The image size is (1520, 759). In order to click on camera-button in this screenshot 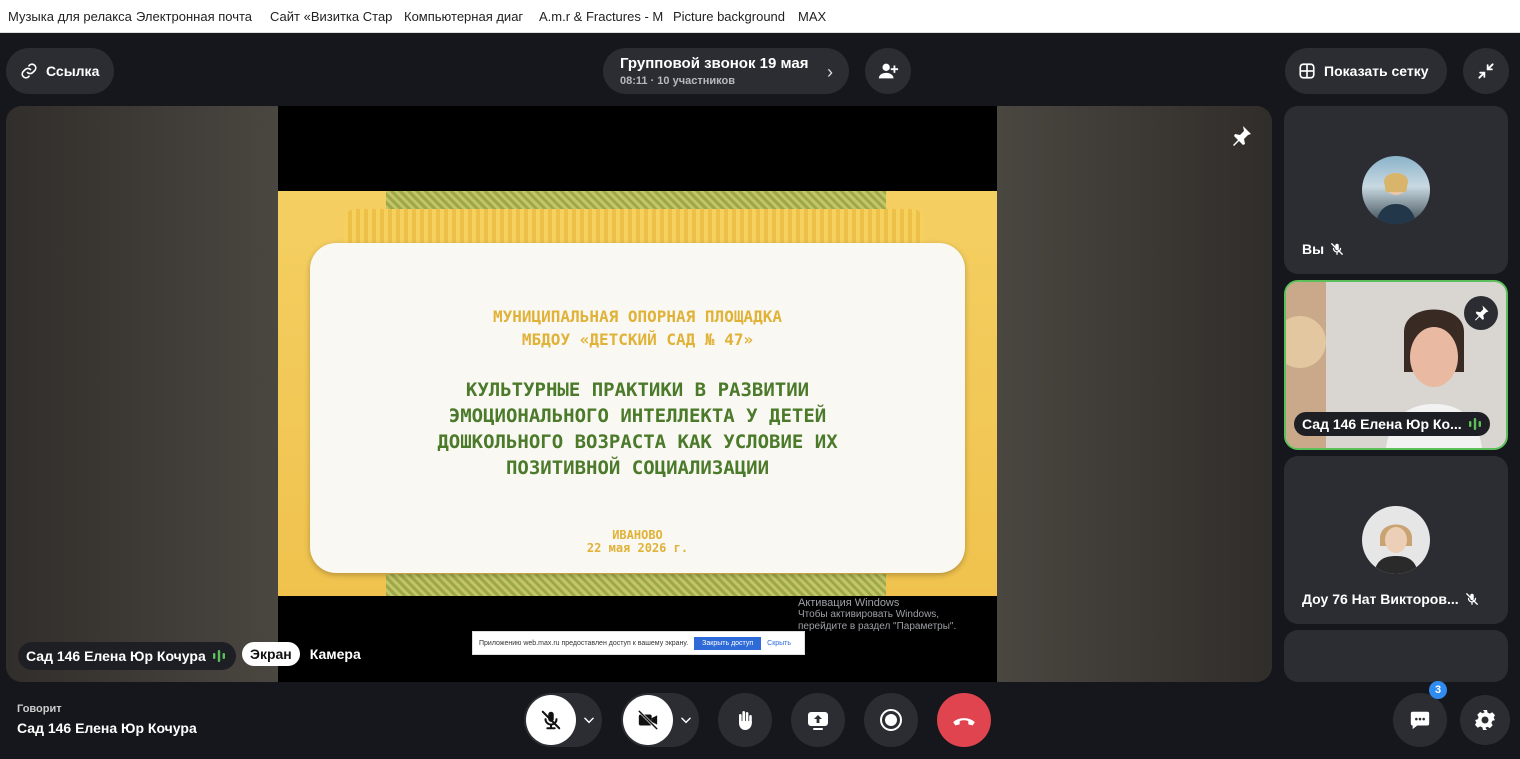, I will do `click(648, 720)`.